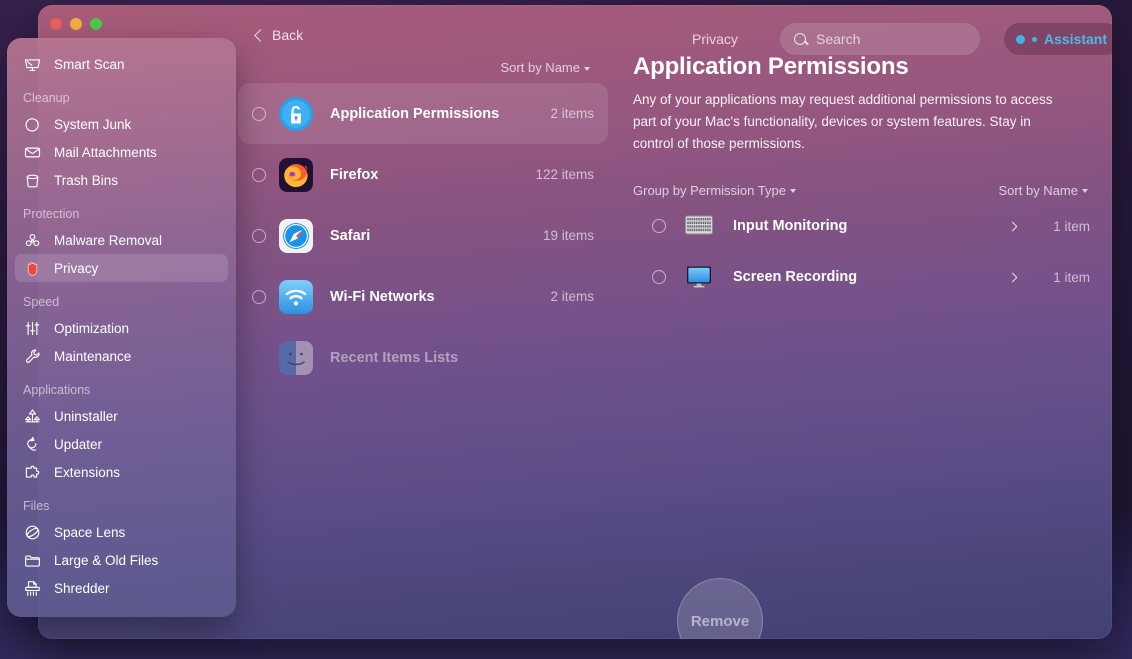 Image resolution: width=1132 pixels, height=659 pixels. What do you see at coordinates (1038, 190) in the screenshot?
I see `detail-sort-label: Sort by Name` at bounding box center [1038, 190].